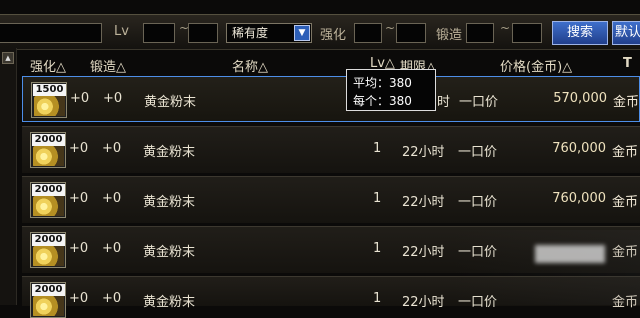 The width and height of the screenshot is (640, 318). I want to click on result-row: 1500 +0 +0 黄金粉末 时 一口价 570,000 金币, so click(331, 99).